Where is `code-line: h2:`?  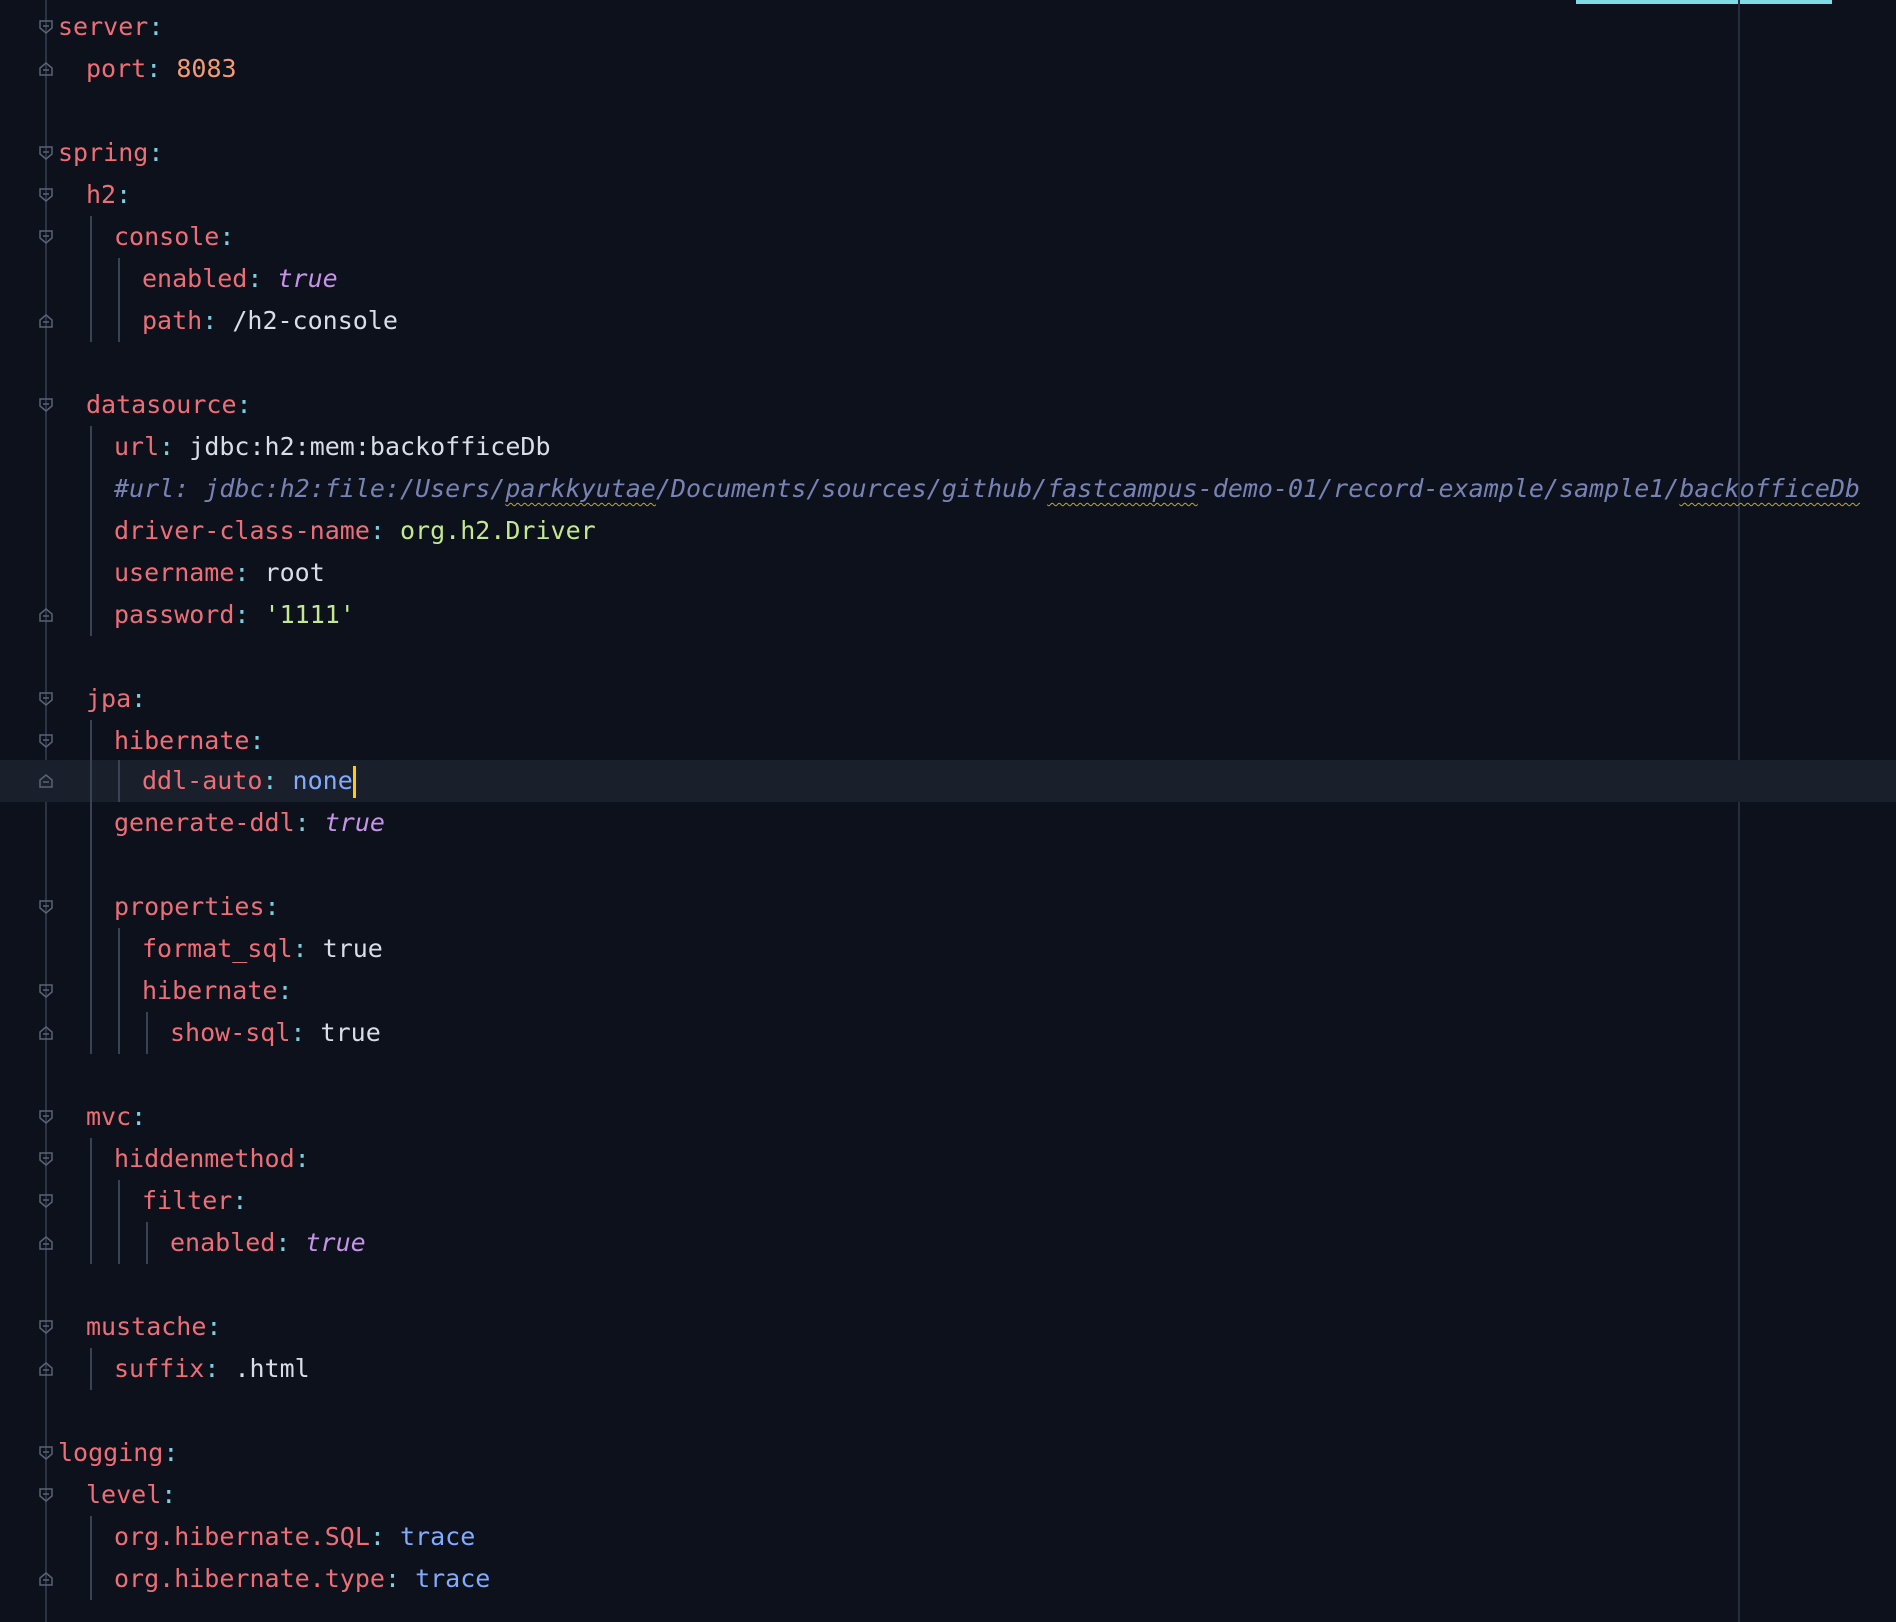
code-line: h2: is located at coordinates (948, 195).